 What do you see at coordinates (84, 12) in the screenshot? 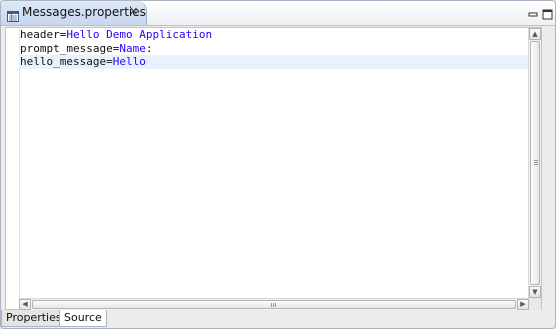
I see `tab-title: Messages.properties` at bounding box center [84, 12].